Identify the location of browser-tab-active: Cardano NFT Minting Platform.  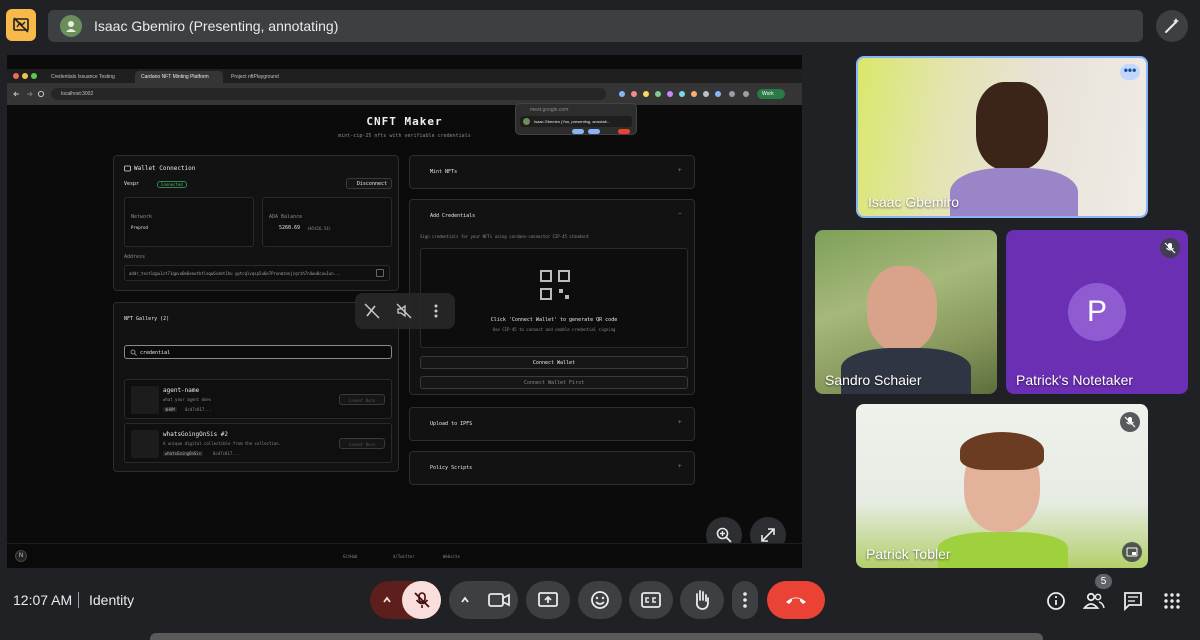
(179, 77).